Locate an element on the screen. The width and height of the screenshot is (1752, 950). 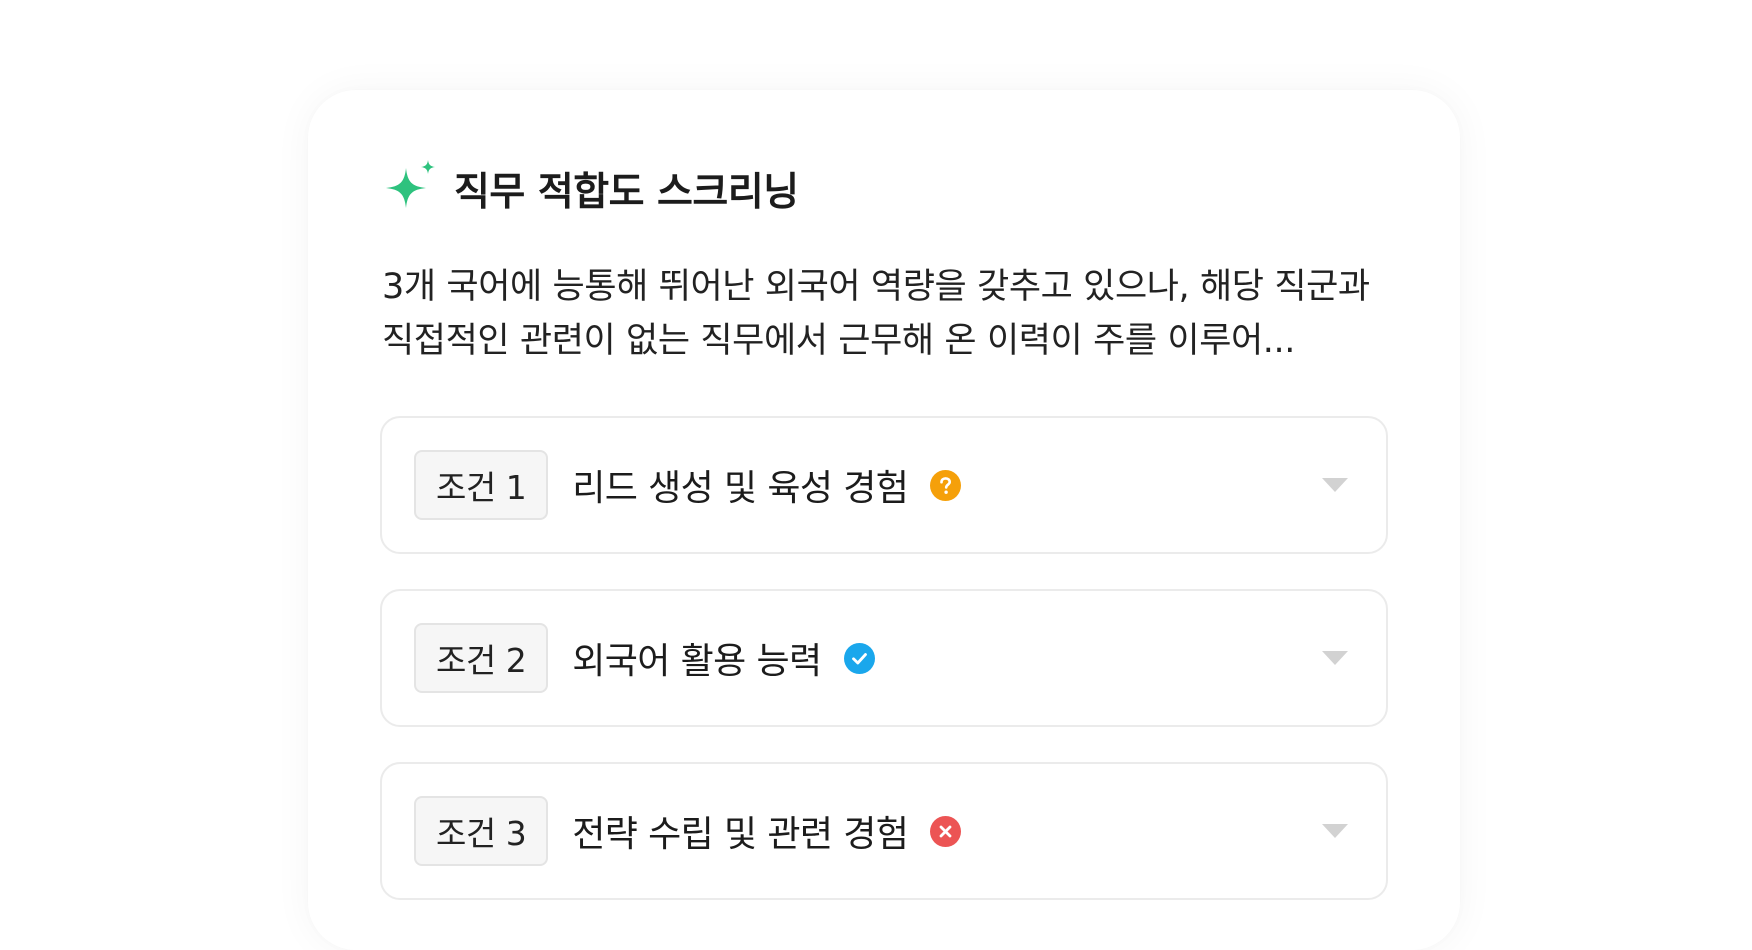
criterion-label: 외국어 활용 능력 is located at coordinates (697, 661).